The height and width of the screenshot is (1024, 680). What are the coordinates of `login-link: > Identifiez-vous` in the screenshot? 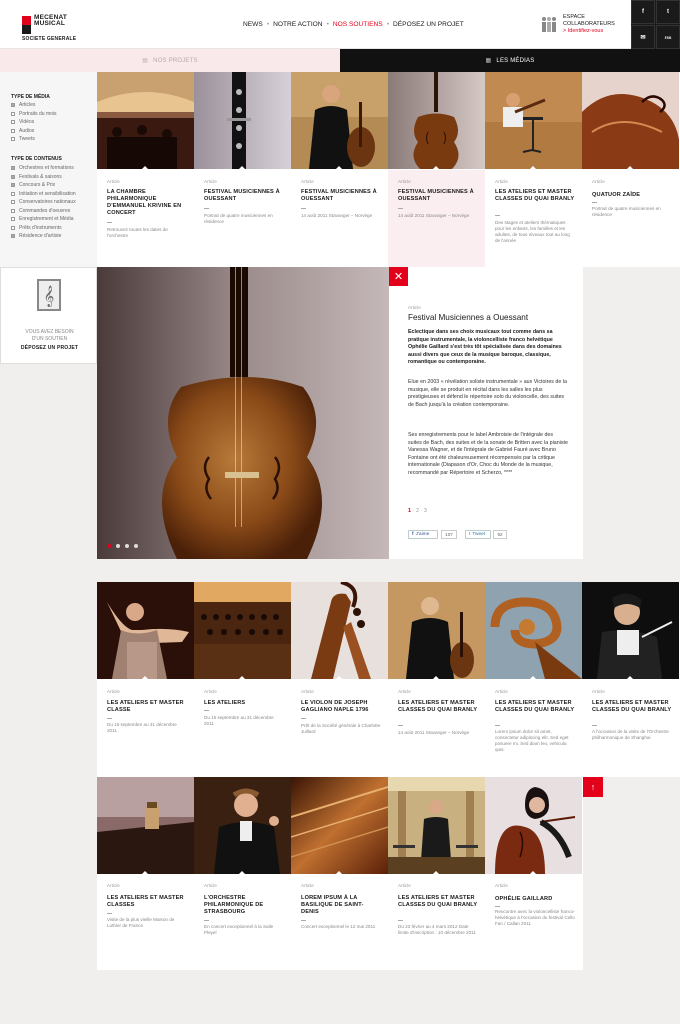 It's located at (583, 31).